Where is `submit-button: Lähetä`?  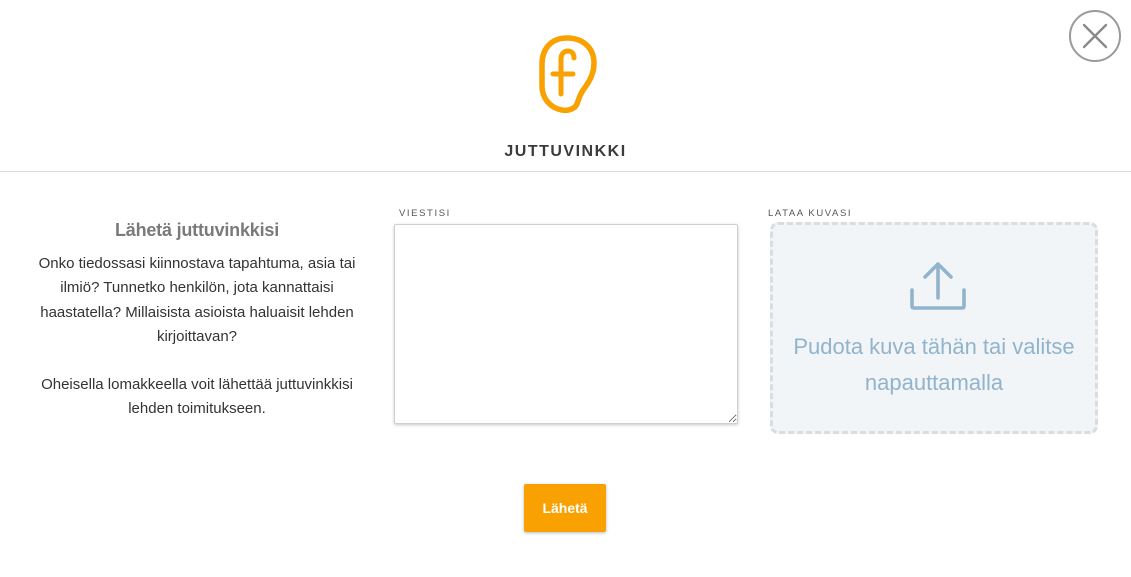
submit-button: Lähetä is located at coordinates (565, 508).